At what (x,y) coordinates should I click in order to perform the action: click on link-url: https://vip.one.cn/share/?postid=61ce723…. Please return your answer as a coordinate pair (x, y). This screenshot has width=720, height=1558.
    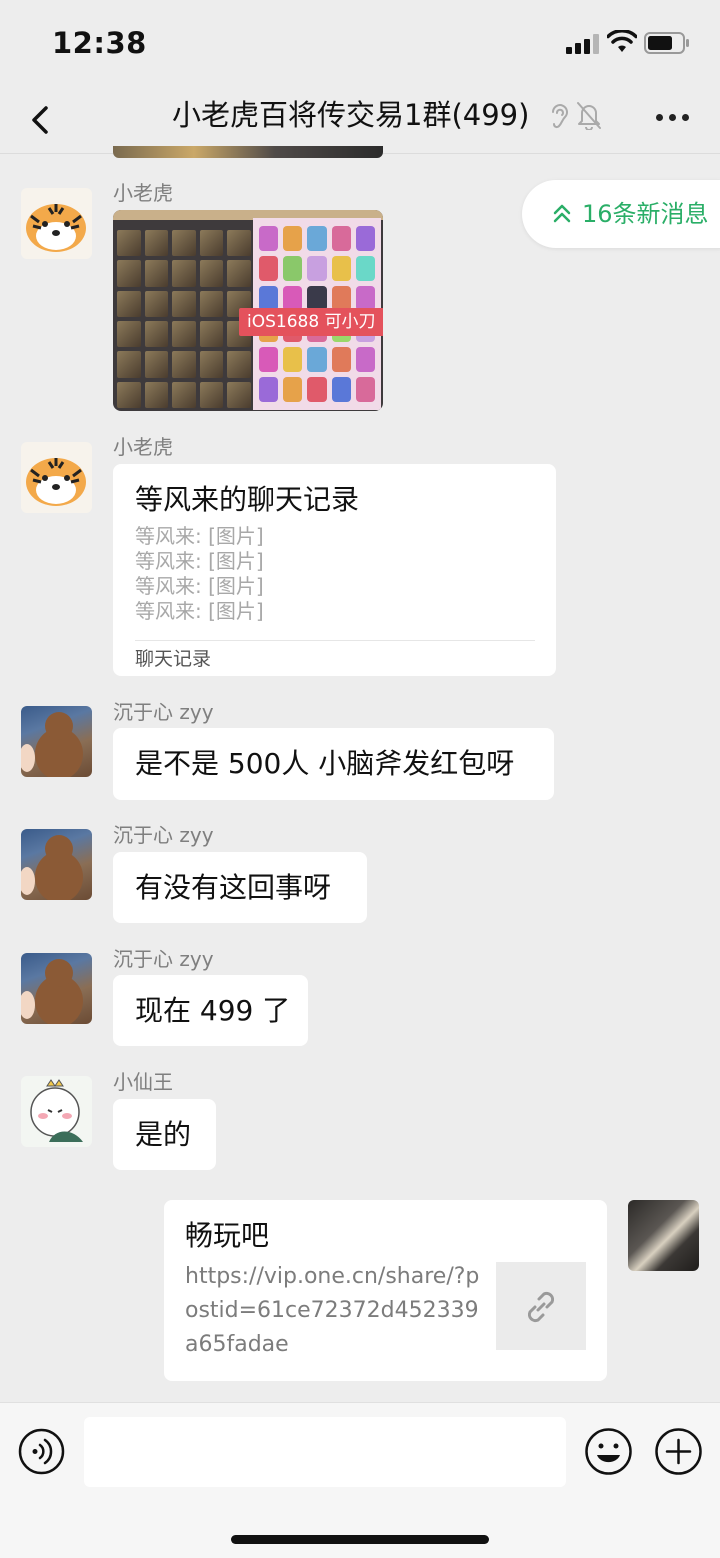
    Looking at the image, I should click on (332, 1310).